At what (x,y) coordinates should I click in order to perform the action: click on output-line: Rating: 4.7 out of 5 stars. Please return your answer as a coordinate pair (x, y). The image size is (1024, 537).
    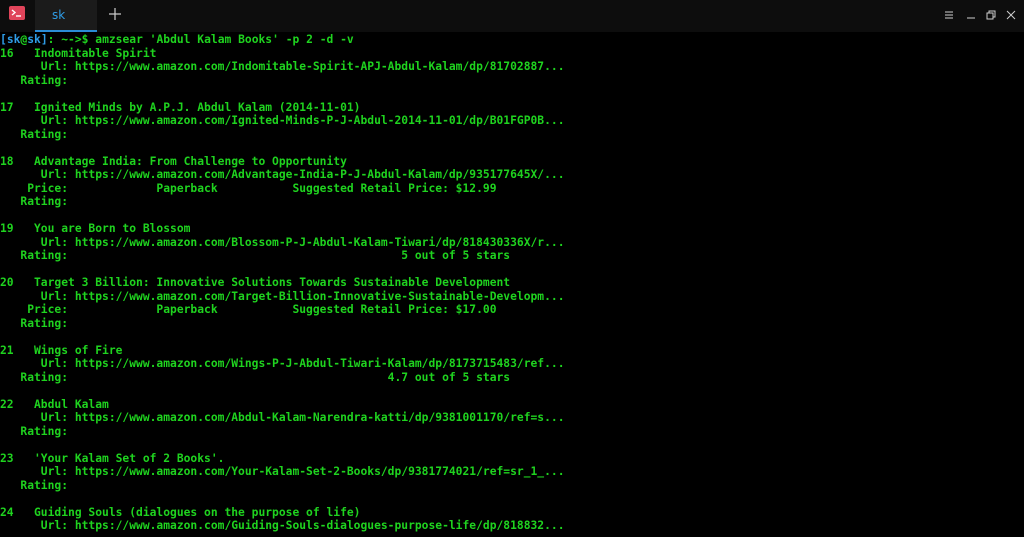
    Looking at the image, I should click on (255, 377).